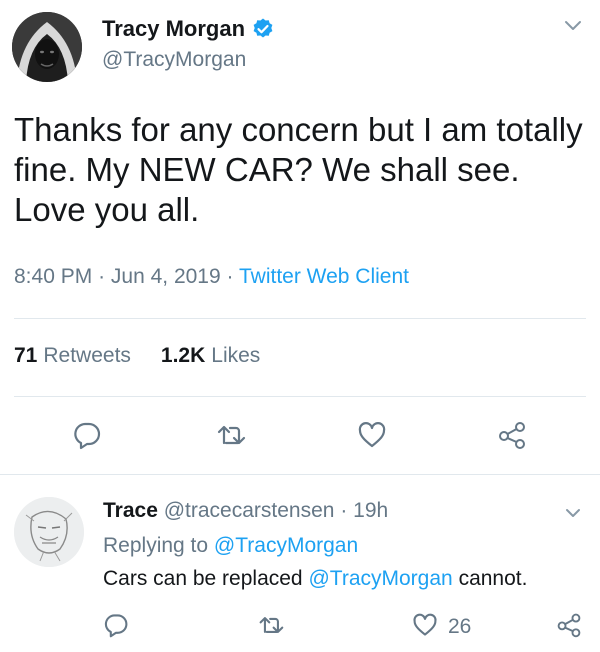 The image size is (600, 652). Describe the element at coordinates (152, 356) in the screenshot. I see `tweet-stats: 71 Retweets 1.2K Likes` at that location.